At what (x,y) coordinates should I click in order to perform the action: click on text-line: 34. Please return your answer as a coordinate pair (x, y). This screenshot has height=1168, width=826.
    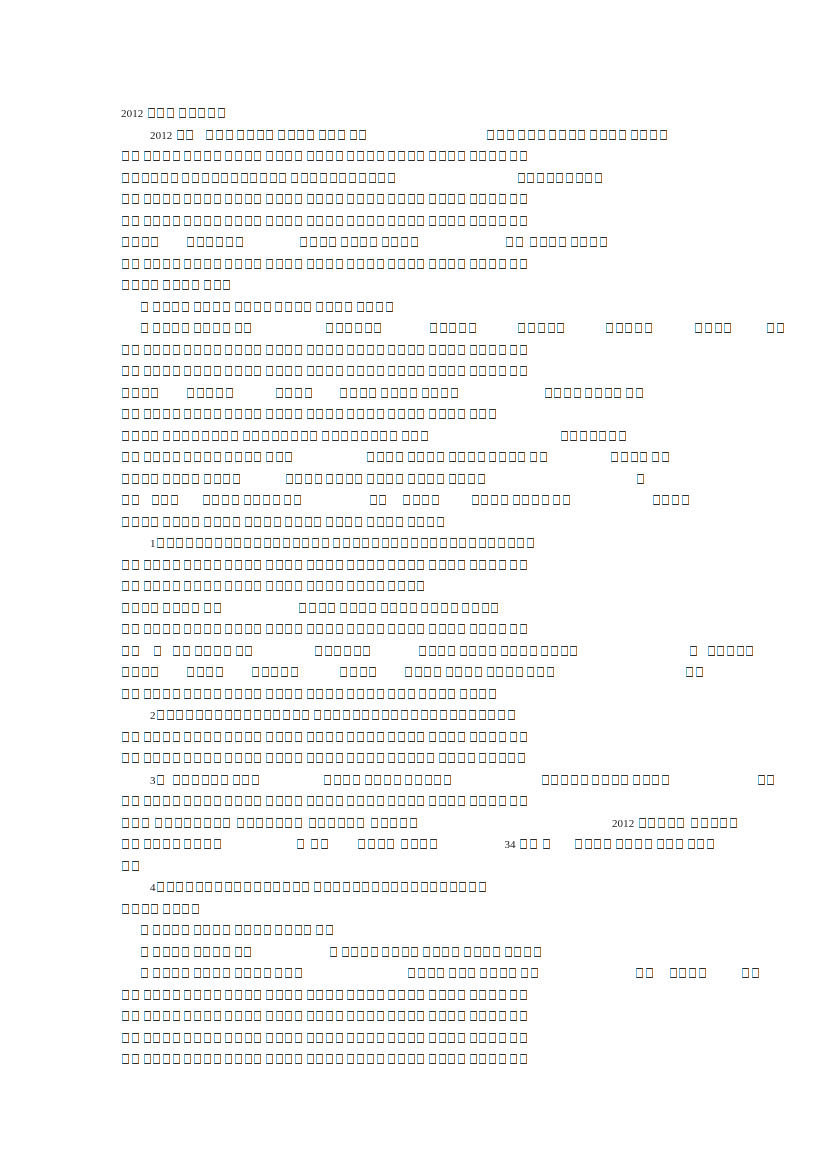
    Looking at the image, I should click on (417, 846).